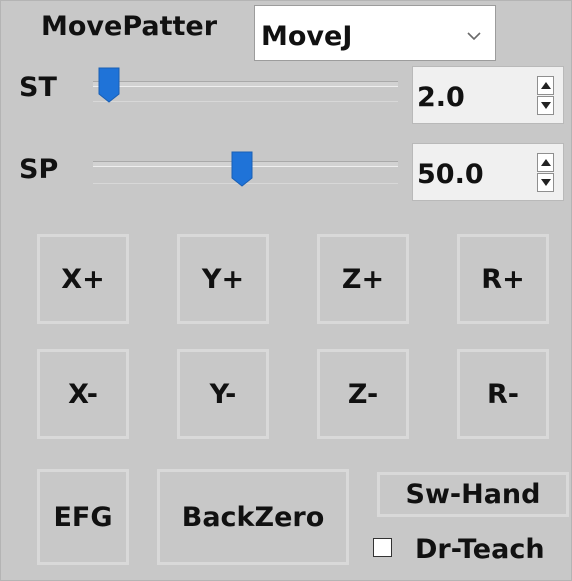 The height and width of the screenshot is (581, 572). I want to click on move-pattern-label: MovePatter, so click(129, 26).